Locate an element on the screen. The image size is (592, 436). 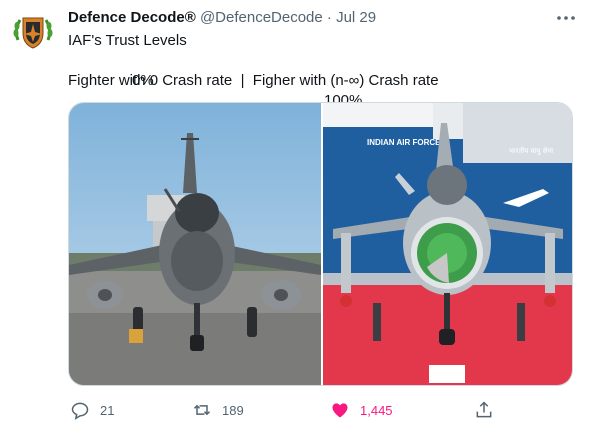
action-bar: 21 189 1,445 is located at coordinates (322, 410).